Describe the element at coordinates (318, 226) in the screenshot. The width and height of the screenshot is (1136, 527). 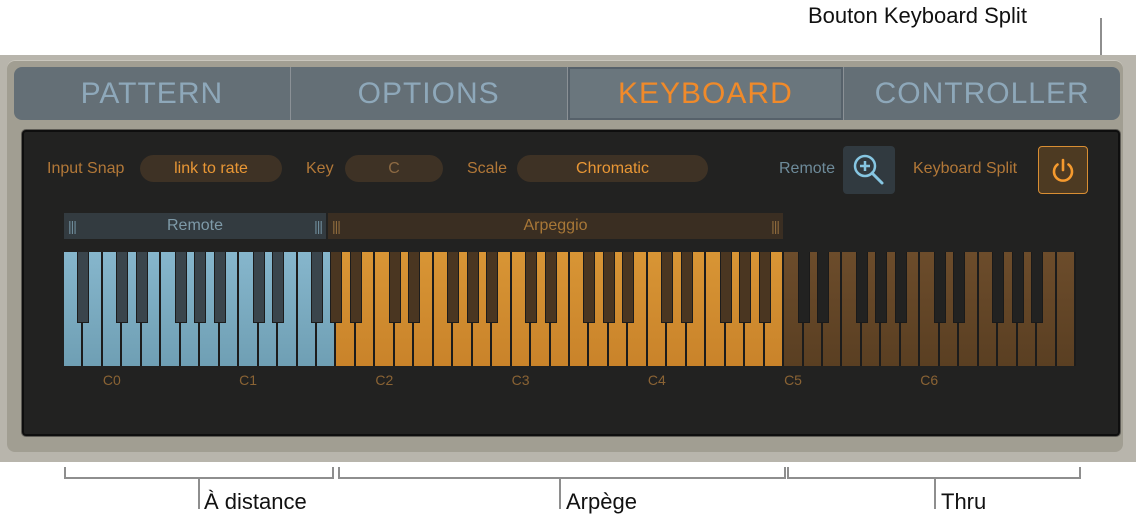
I see `remote-zone-right-handle: |||` at that location.